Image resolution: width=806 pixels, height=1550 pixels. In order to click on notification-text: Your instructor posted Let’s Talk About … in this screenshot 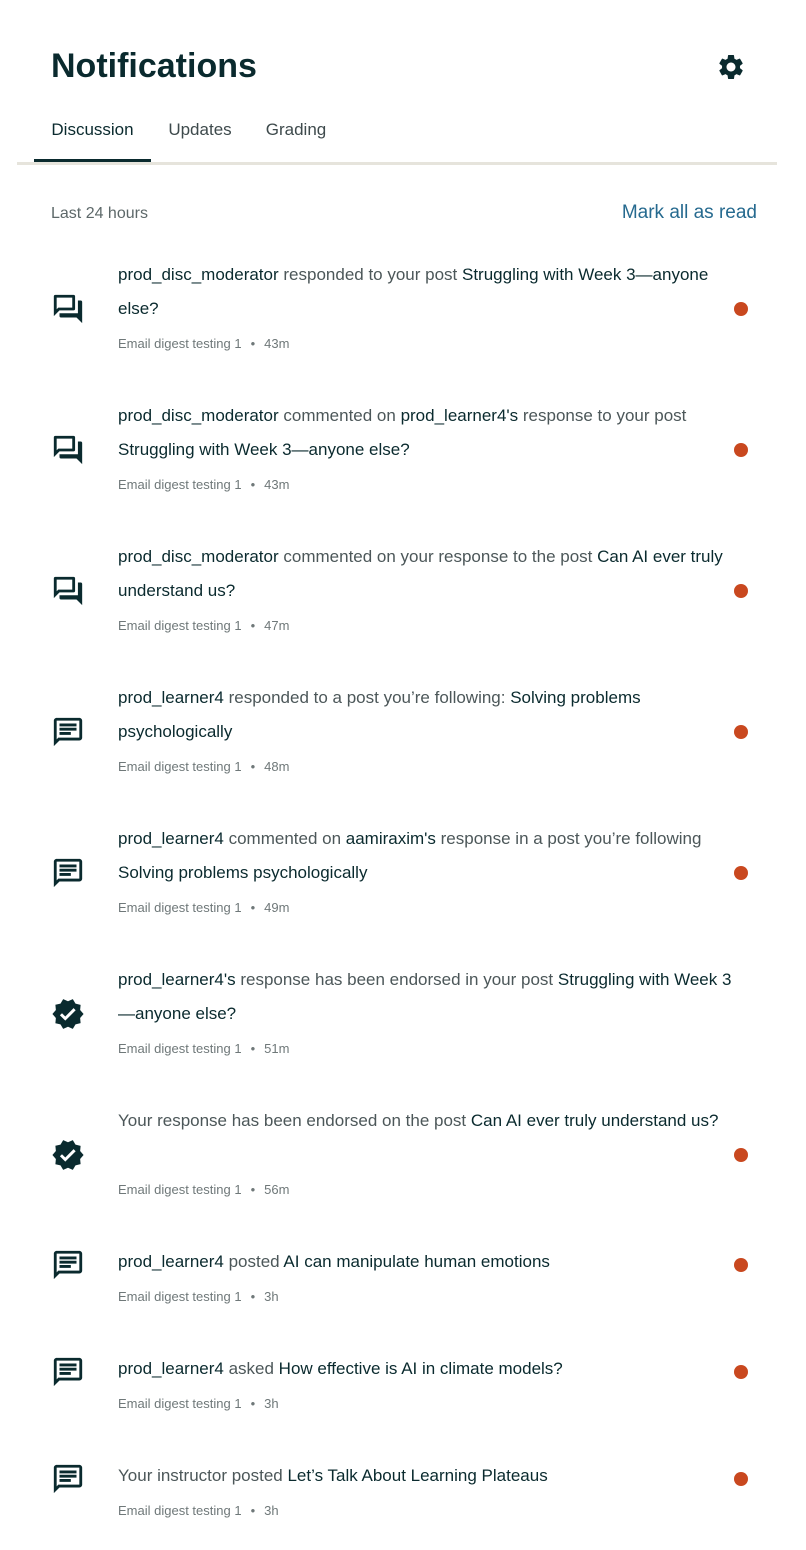, I will do `click(432, 1476)`.